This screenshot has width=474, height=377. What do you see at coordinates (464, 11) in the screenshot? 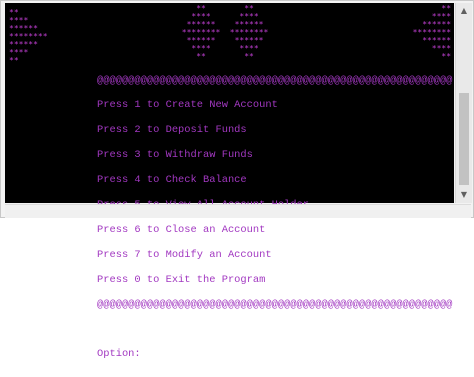
I see `triangle-up-icon: ▲` at bounding box center [464, 11].